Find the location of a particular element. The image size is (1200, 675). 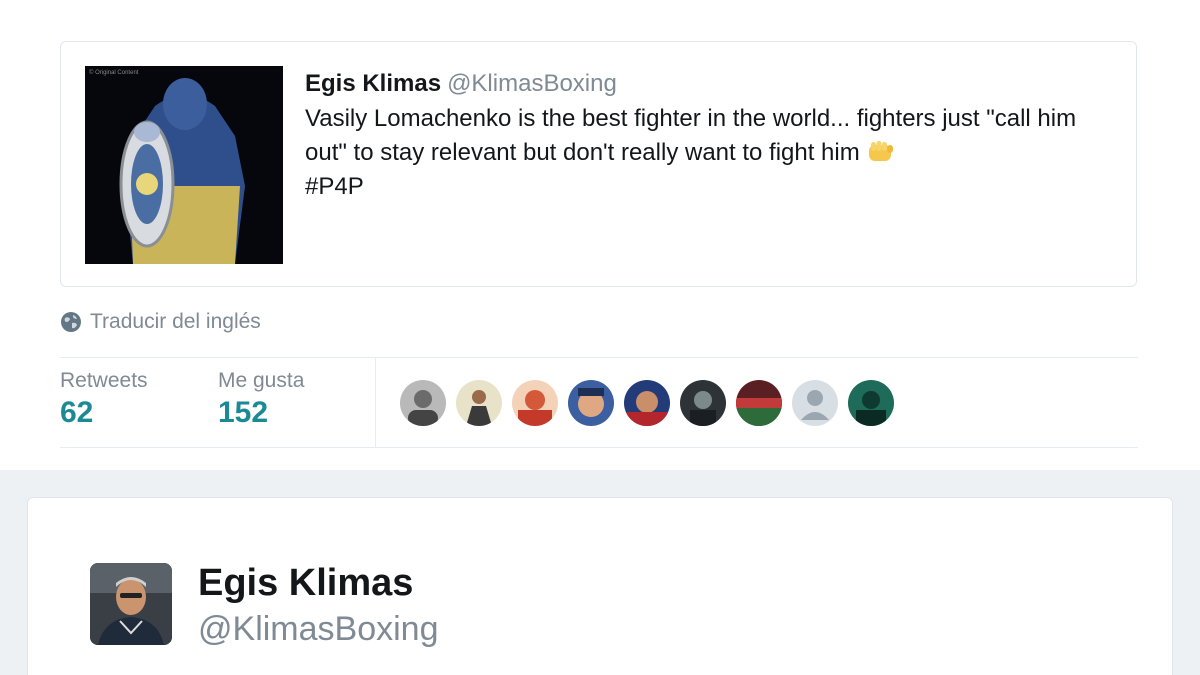

likes-stat: Me gusta 152 is located at coordinates (261, 400).